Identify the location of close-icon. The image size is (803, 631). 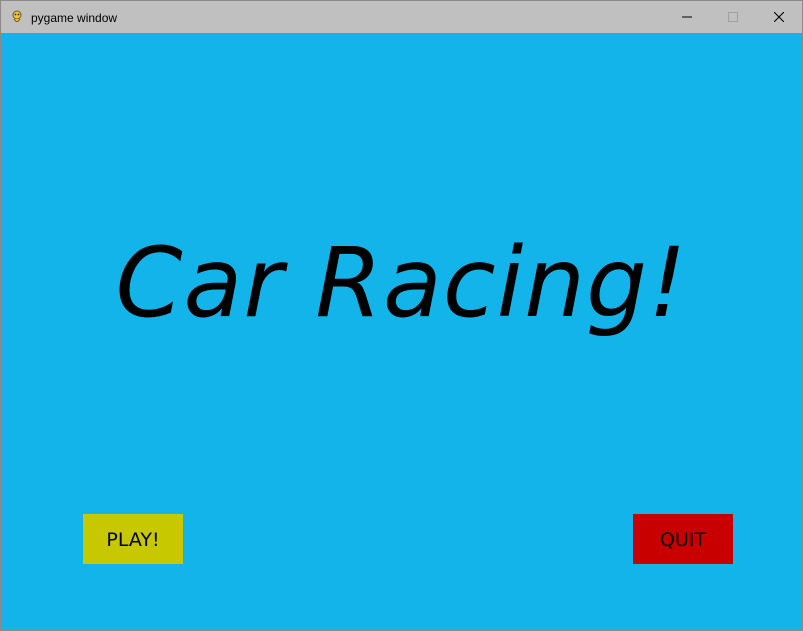
(779, 17).